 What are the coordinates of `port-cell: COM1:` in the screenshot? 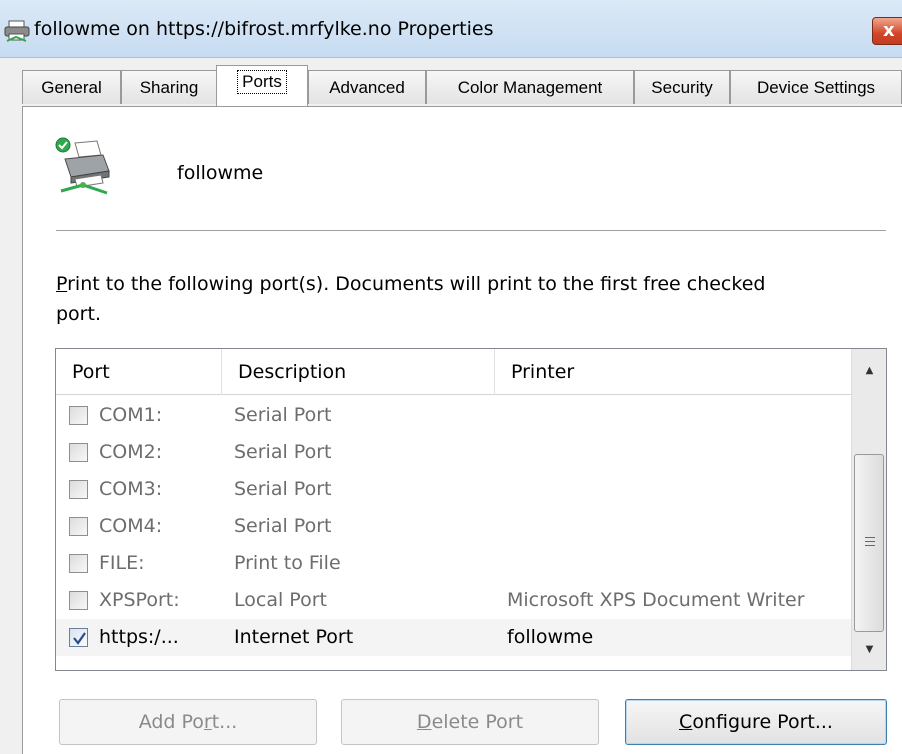 It's located at (131, 415).